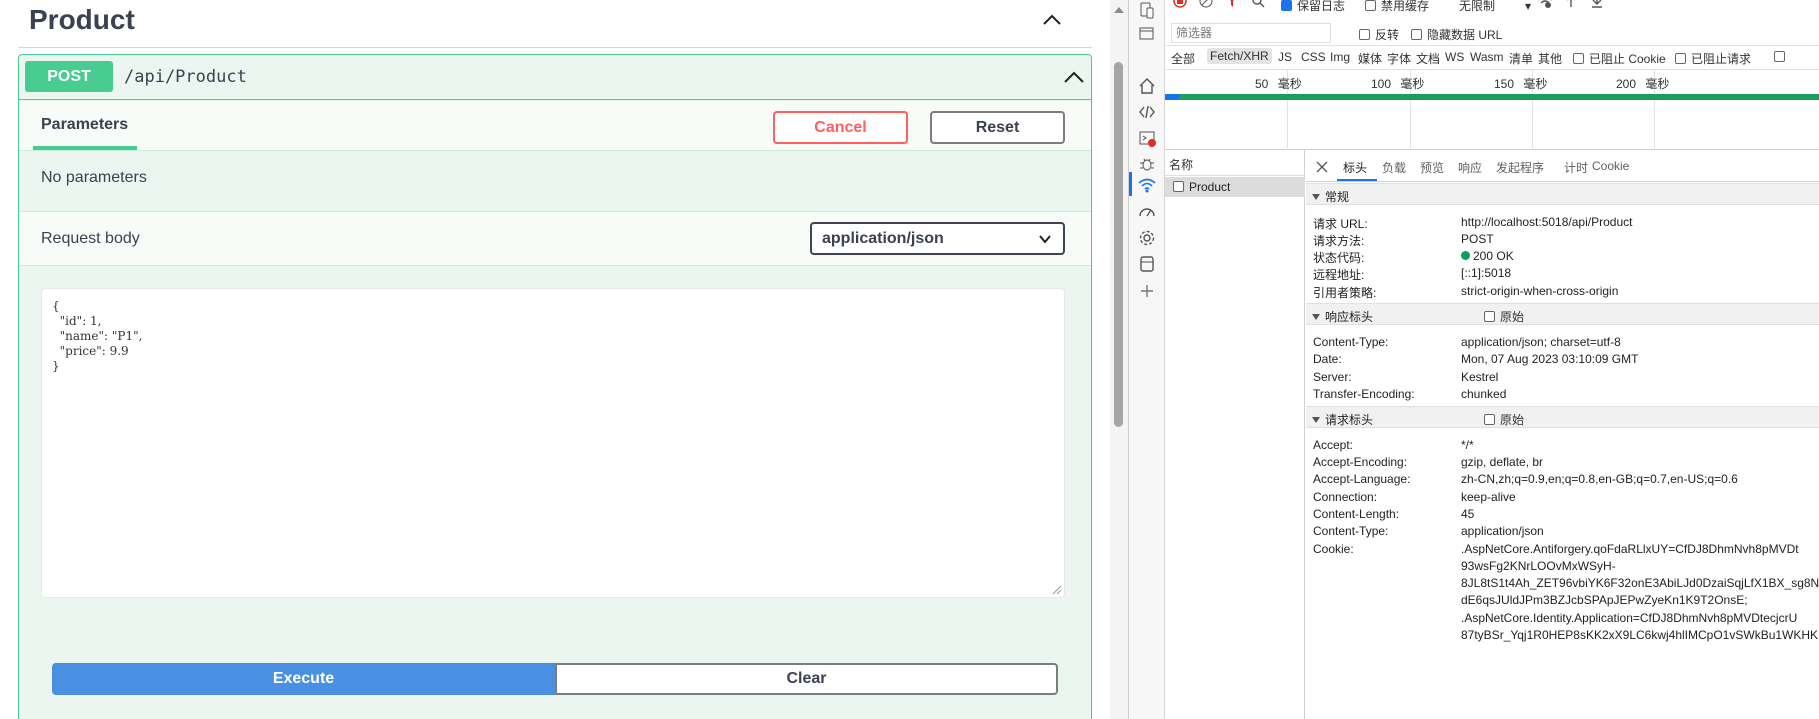  I want to click on request-headers-title: 请求标头, so click(1349, 420).